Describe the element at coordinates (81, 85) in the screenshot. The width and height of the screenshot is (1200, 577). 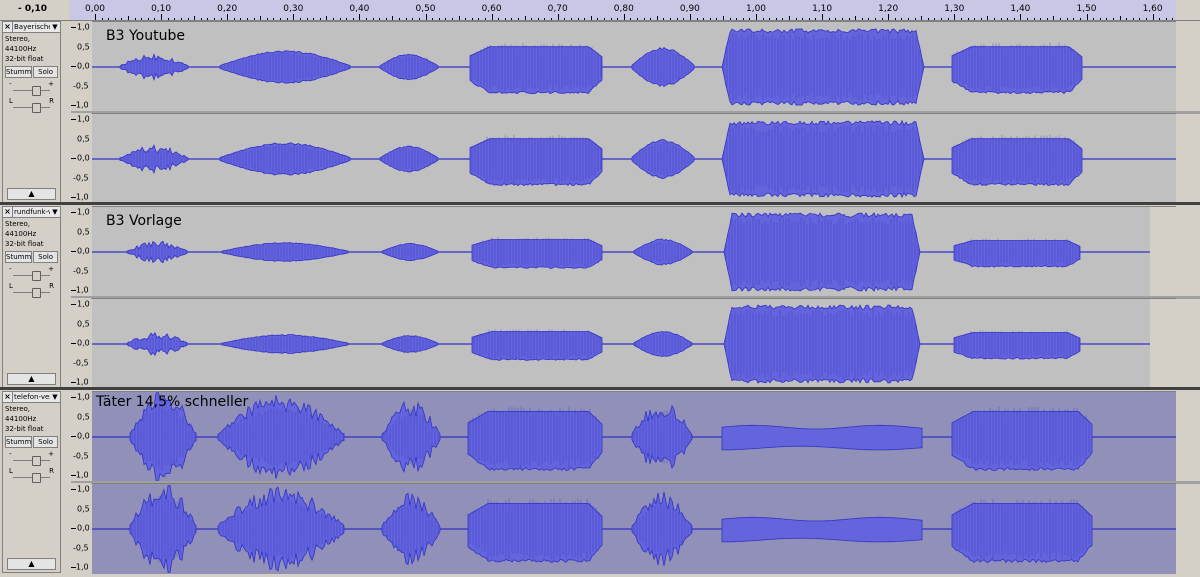
I see `scale-label: -0,5` at that location.